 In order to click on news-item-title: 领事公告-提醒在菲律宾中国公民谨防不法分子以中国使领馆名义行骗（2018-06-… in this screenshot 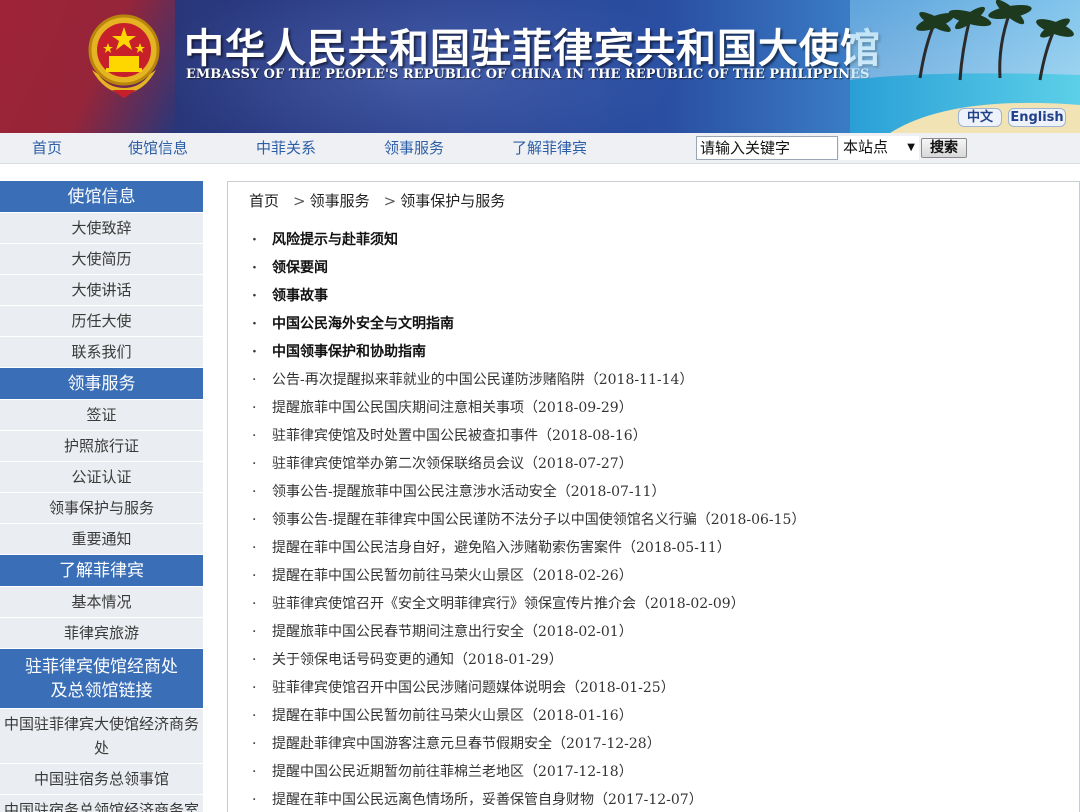, I will do `click(539, 520)`.